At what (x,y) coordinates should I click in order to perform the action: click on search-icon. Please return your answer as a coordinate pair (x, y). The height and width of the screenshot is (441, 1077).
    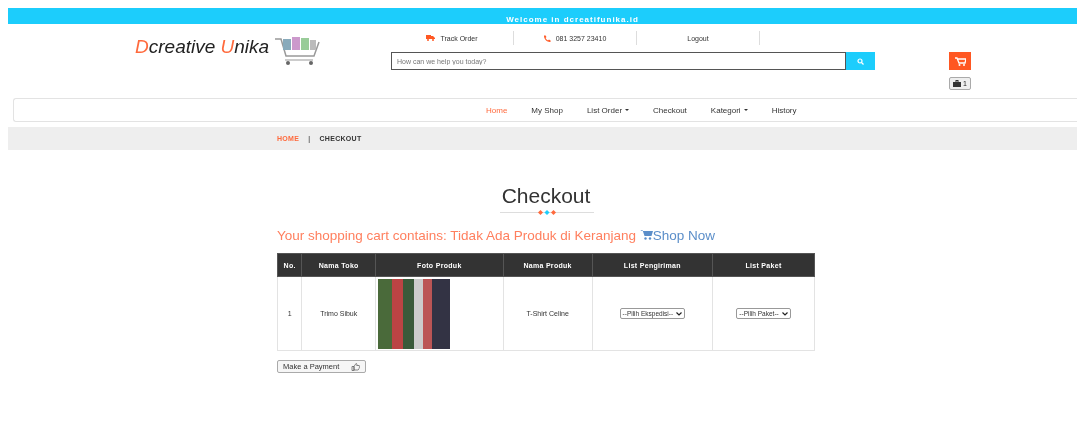
    Looking at the image, I should click on (860, 61).